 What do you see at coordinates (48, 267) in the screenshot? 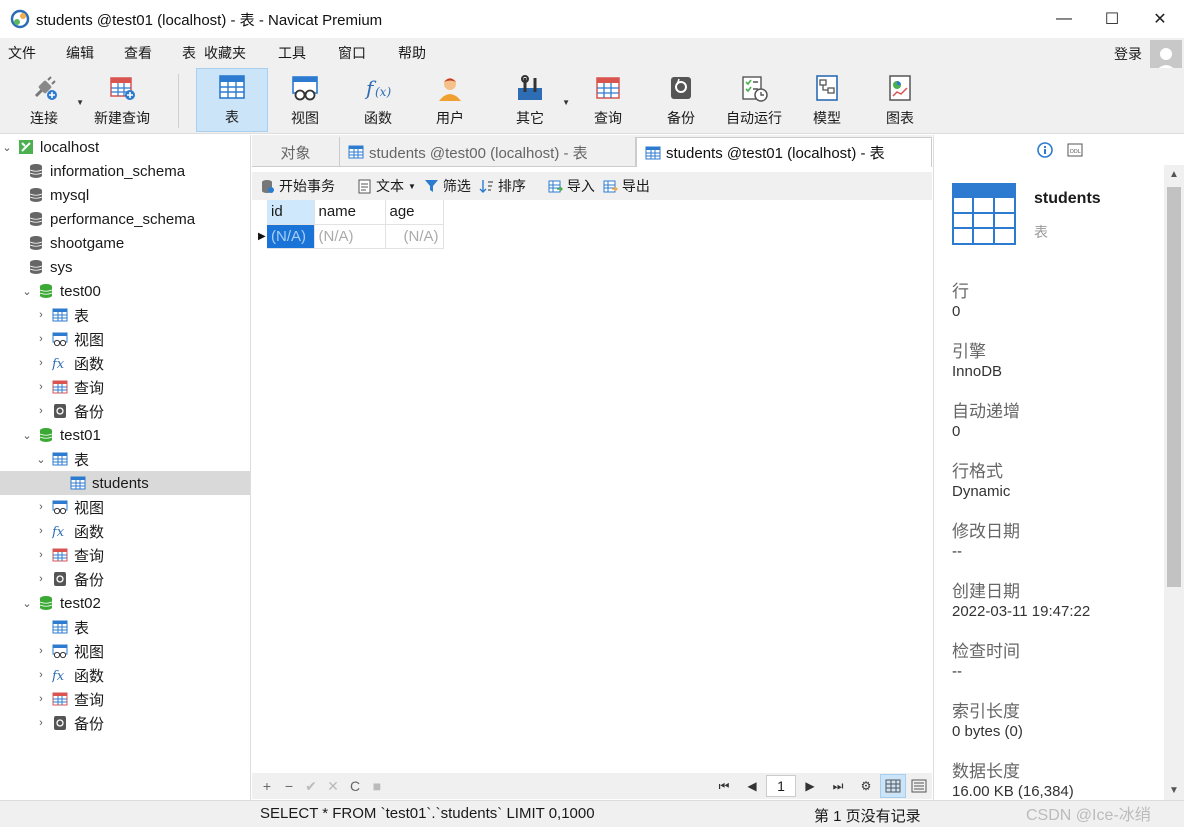
I see `tree-db-sys: sys` at bounding box center [48, 267].